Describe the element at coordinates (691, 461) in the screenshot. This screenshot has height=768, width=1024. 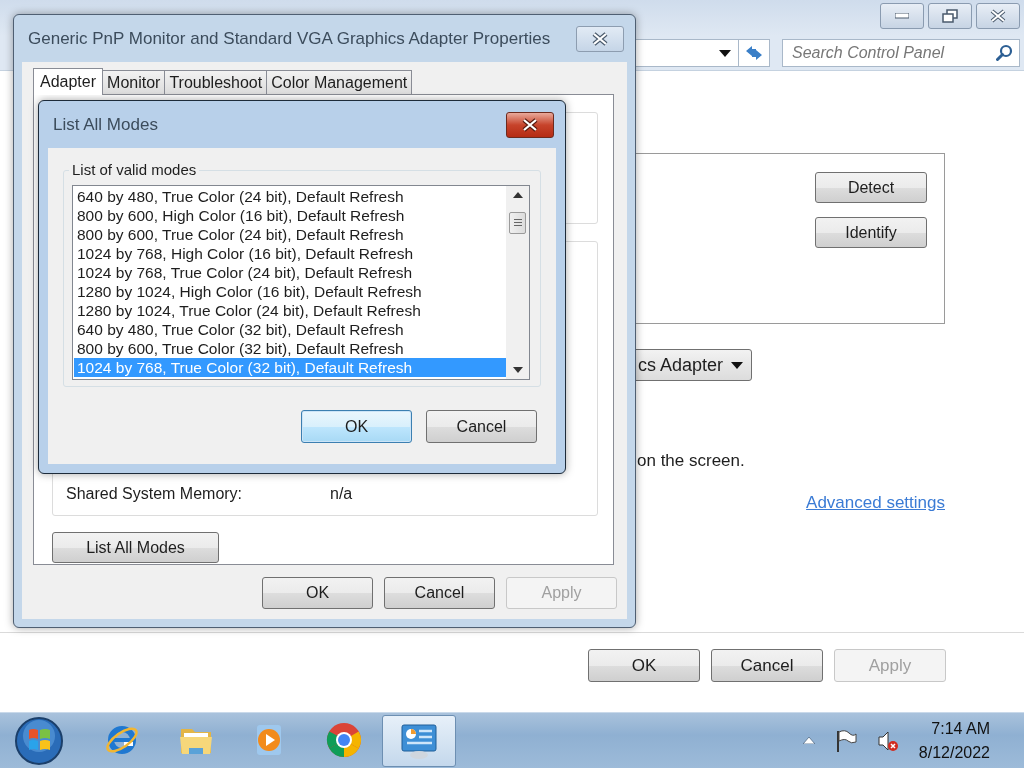
I see `description-text: on the screen.` at that location.